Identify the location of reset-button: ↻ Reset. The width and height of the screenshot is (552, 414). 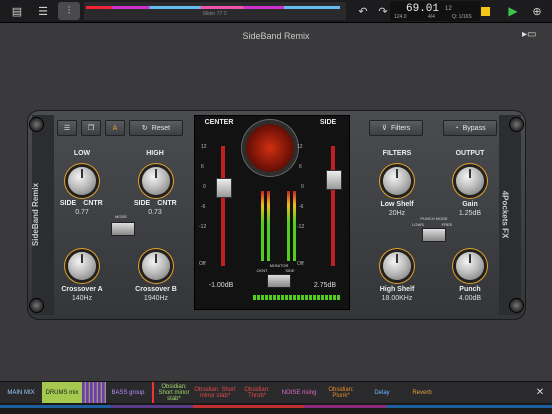
(156, 128).